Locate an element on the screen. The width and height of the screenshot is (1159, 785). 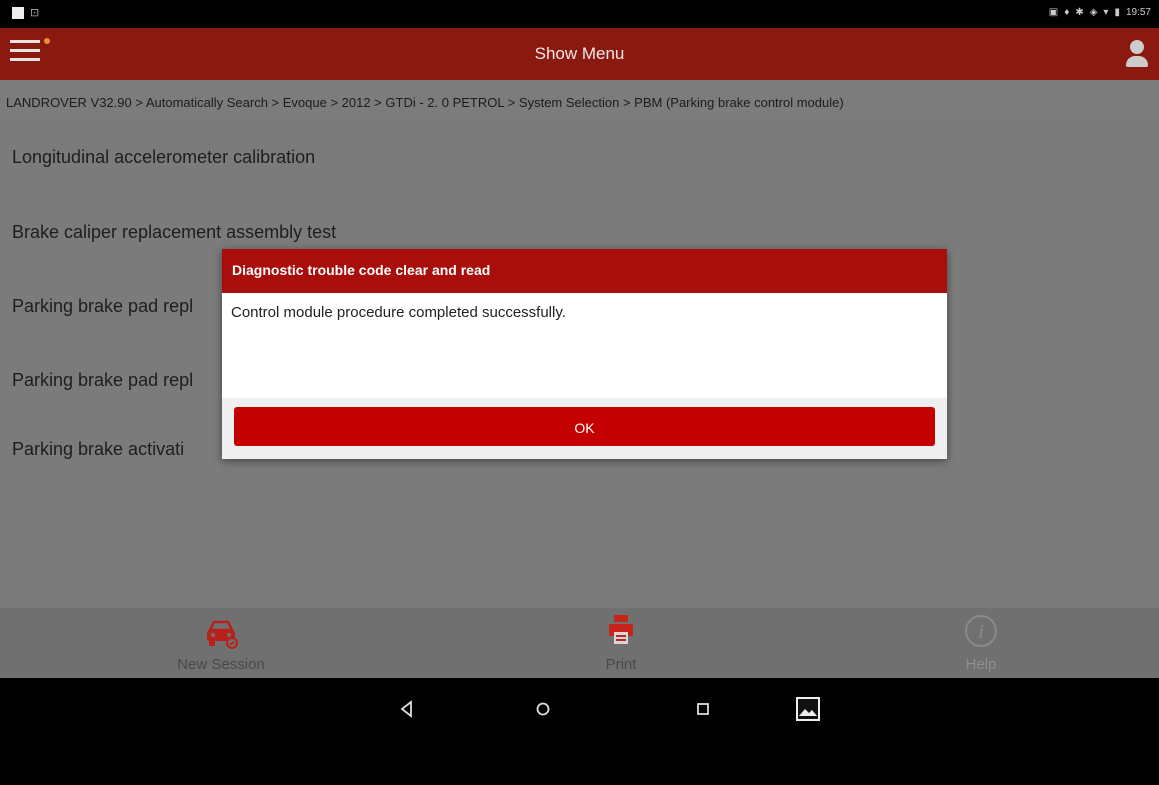
list-item-label: Brake caliper replacement assembly test is located at coordinates (174, 232).